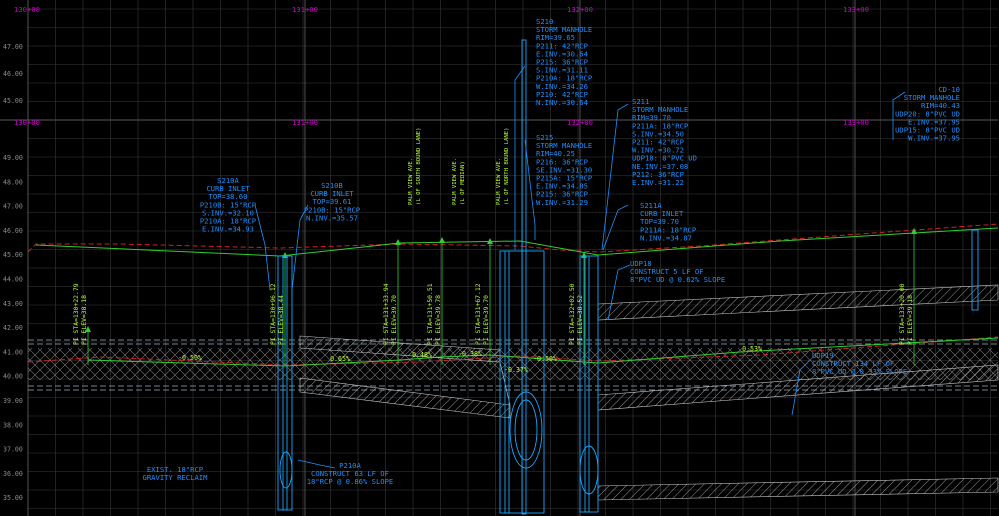  I want to click on elevation-label: 41.00, so click(13, 352).